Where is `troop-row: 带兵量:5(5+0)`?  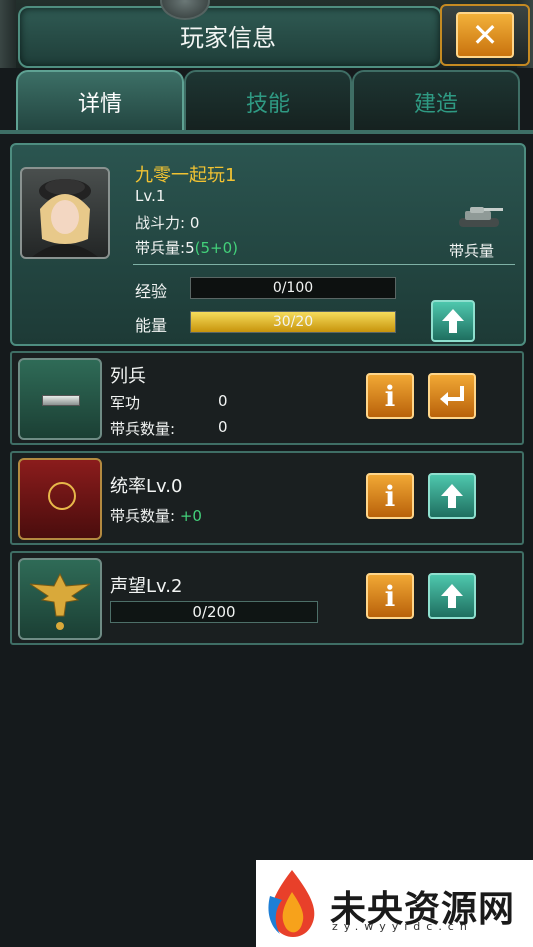 troop-row: 带兵量:5(5+0) is located at coordinates (186, 247).